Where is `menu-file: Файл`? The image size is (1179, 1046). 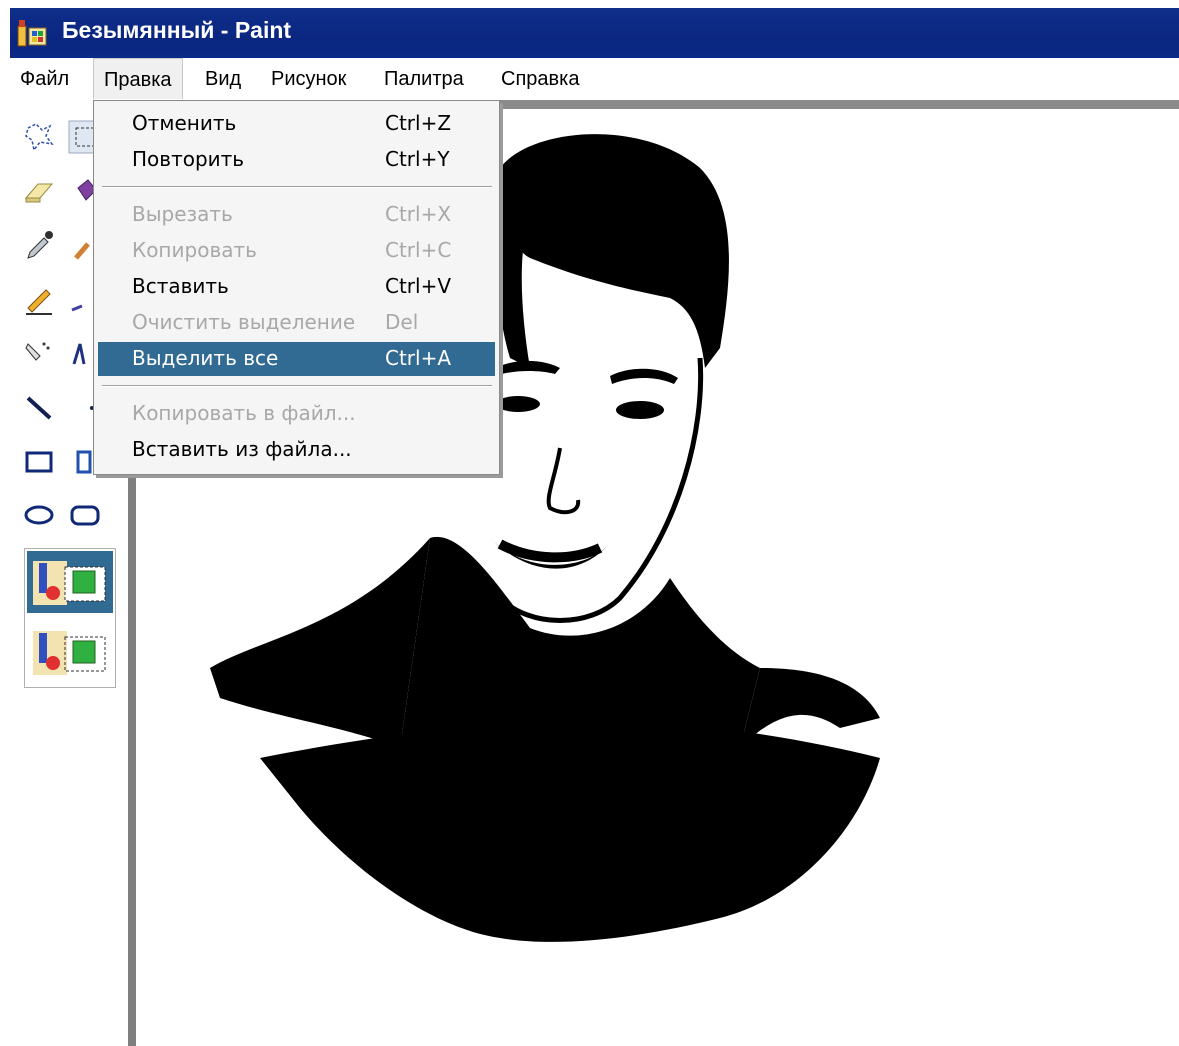 menu-file: Файл is located at coordinates (44, 79).